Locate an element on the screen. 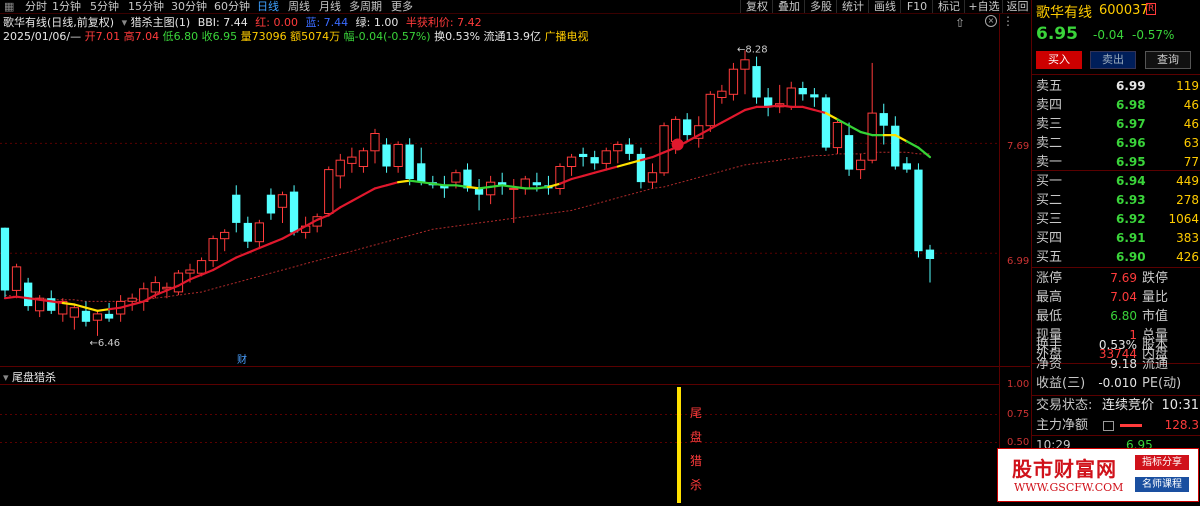 This screenshot has width=1200, height=506. buy-button: 买入 is located at coordinates (1059, 60).